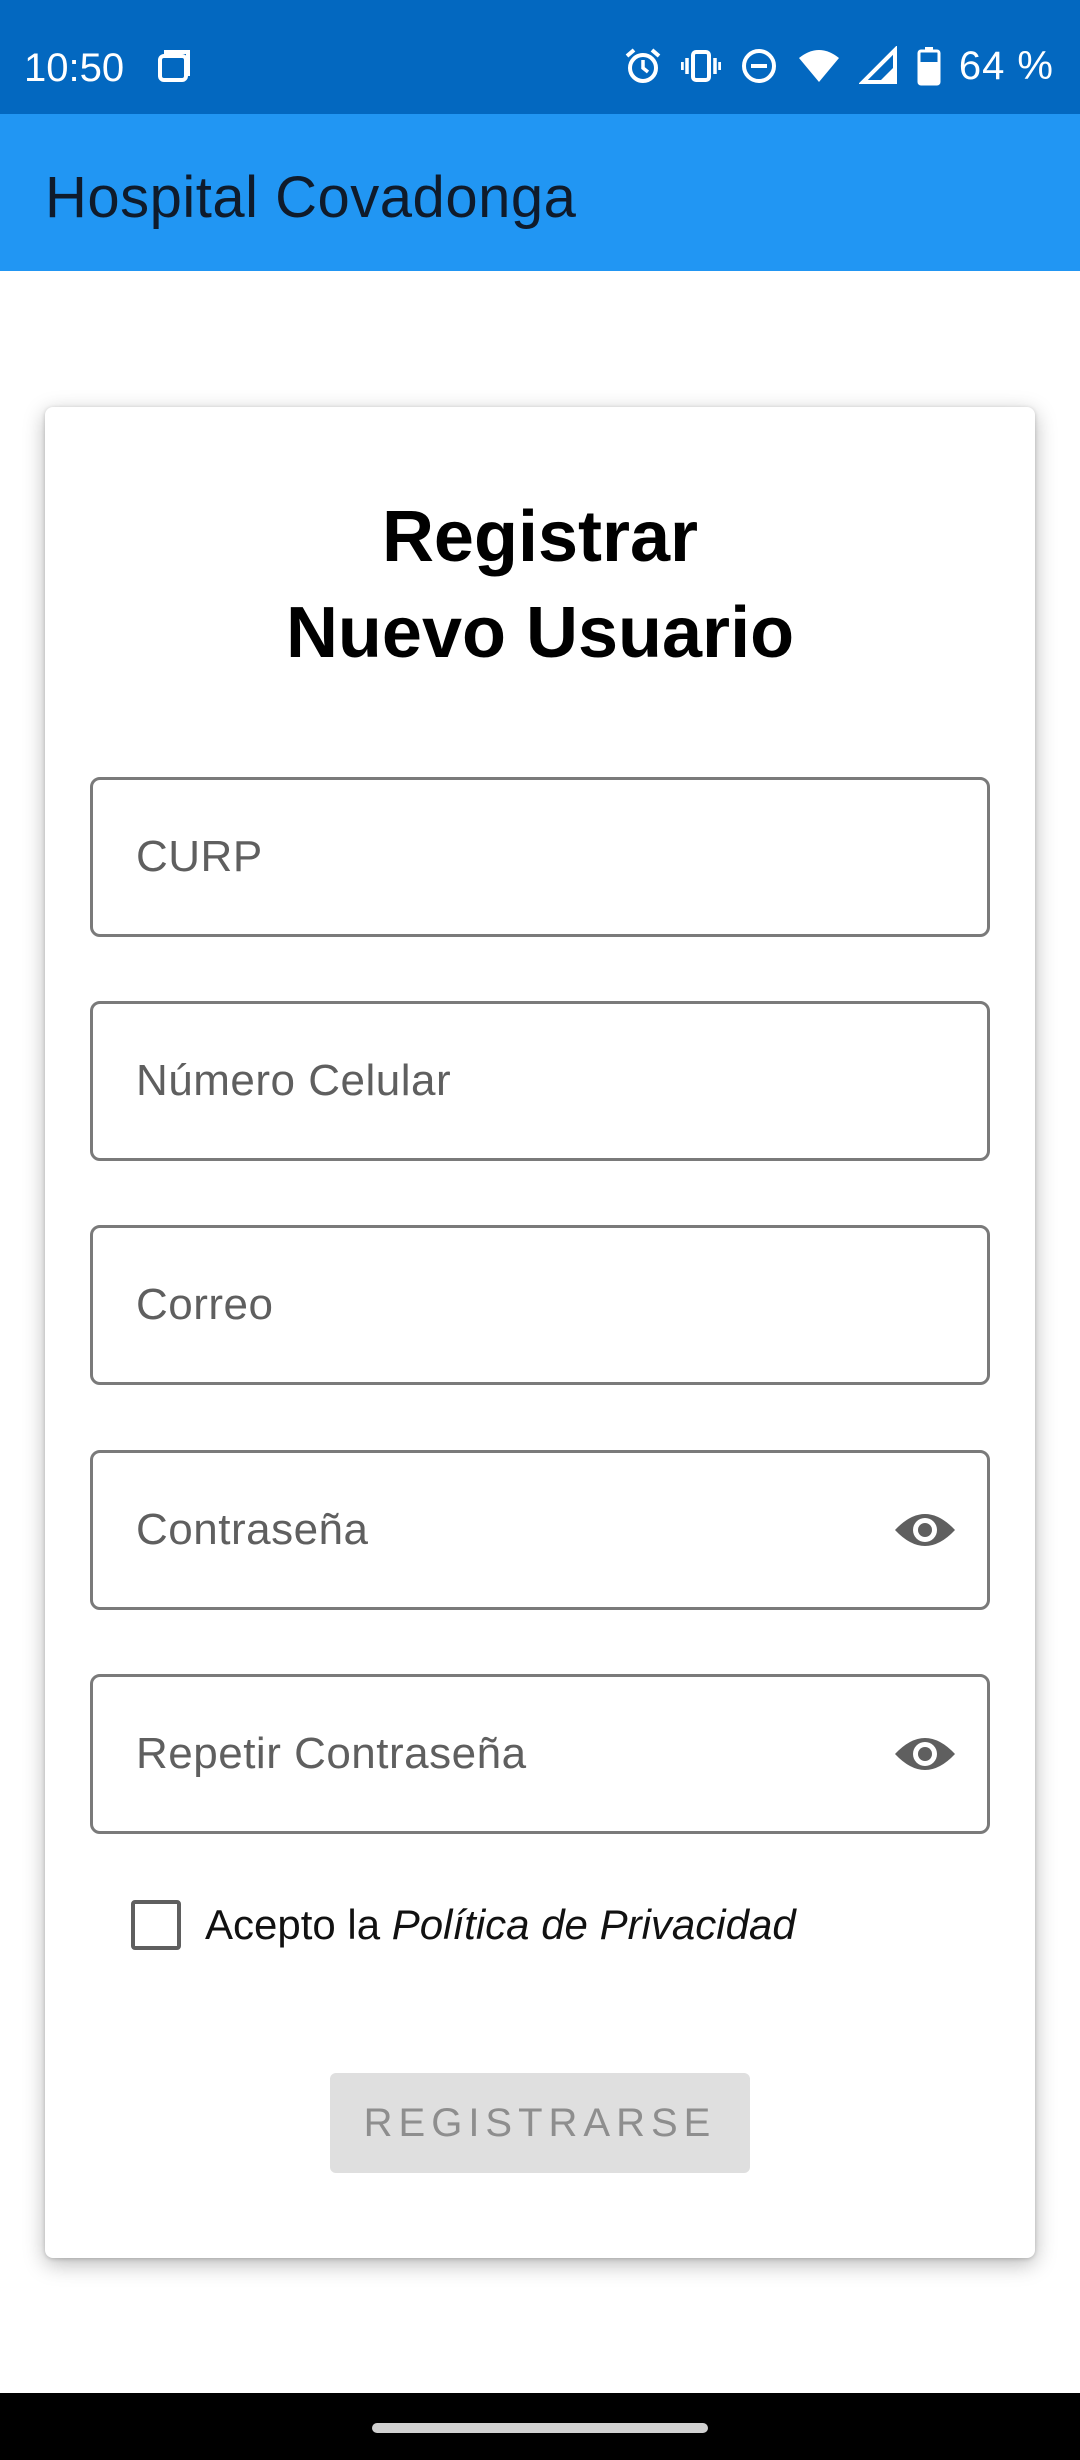  I want to click on app-title: Hospital Covadonga, so click(311, 197).